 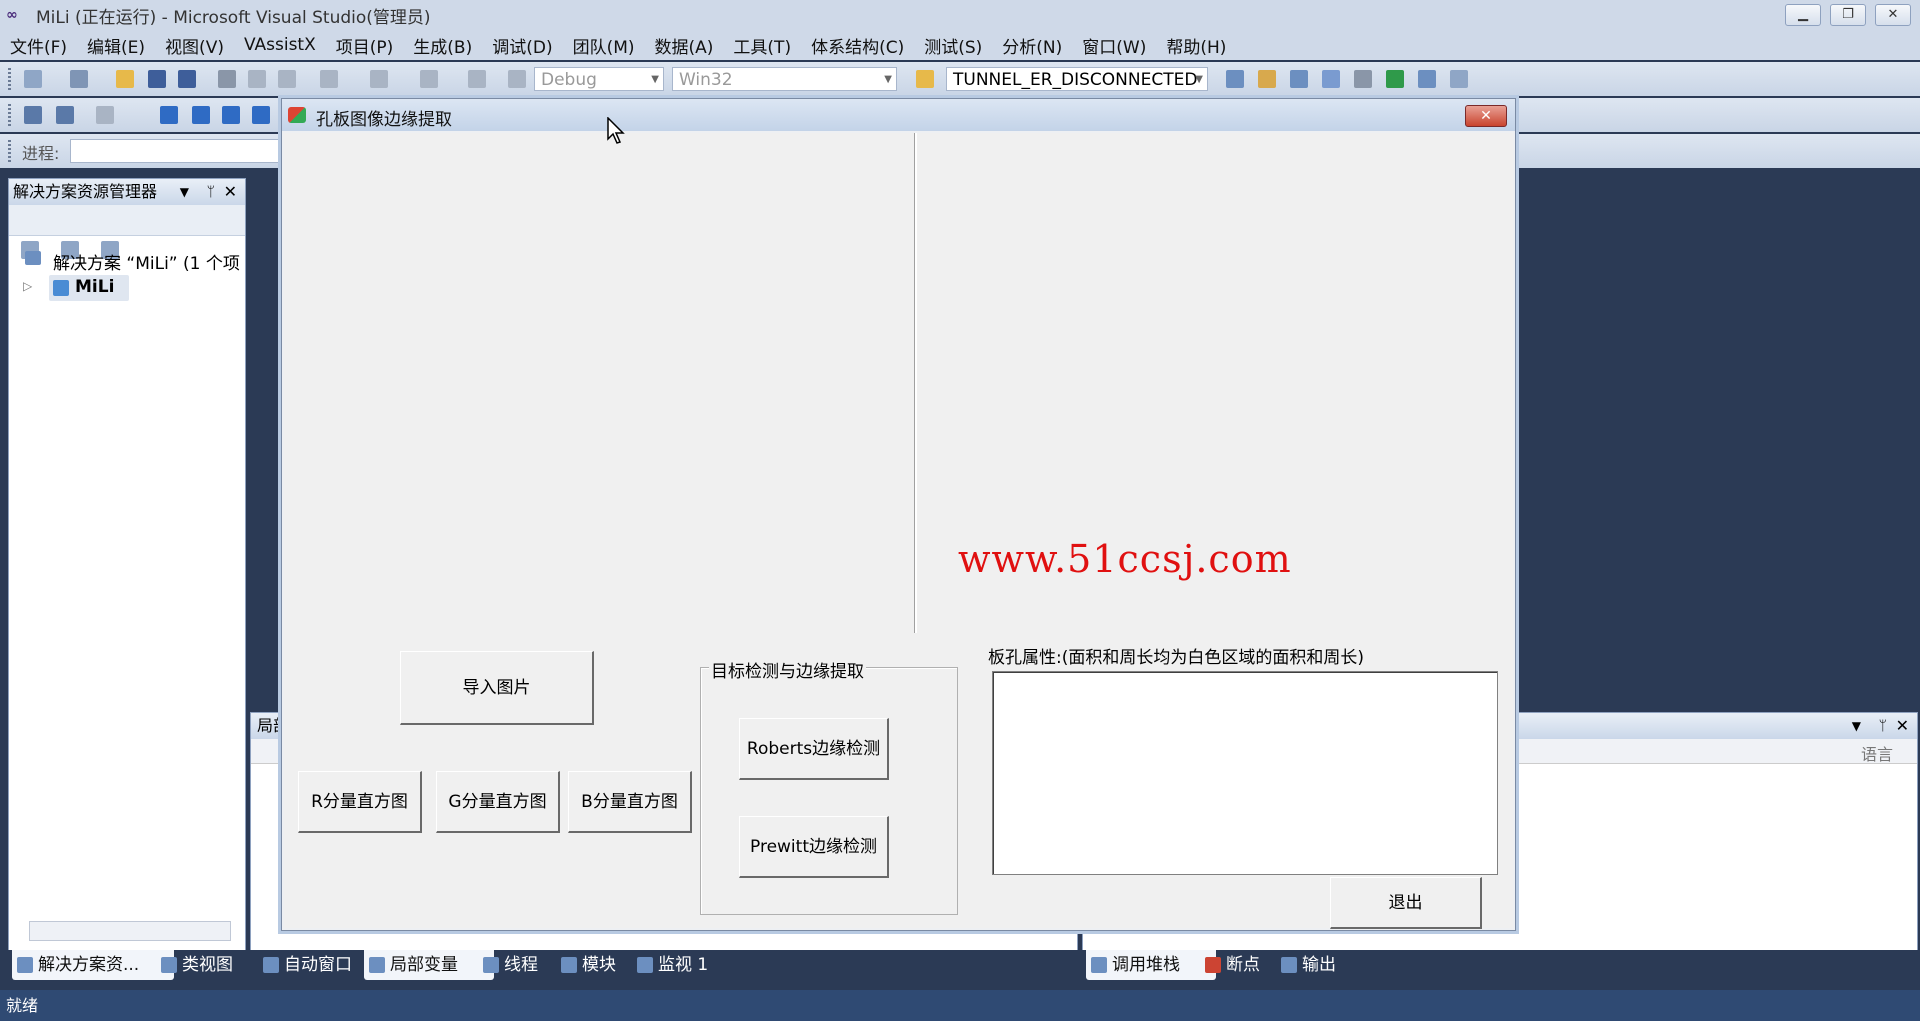 I want to click on tab-watch-1: 监视 1, so click(x=670, y=965).